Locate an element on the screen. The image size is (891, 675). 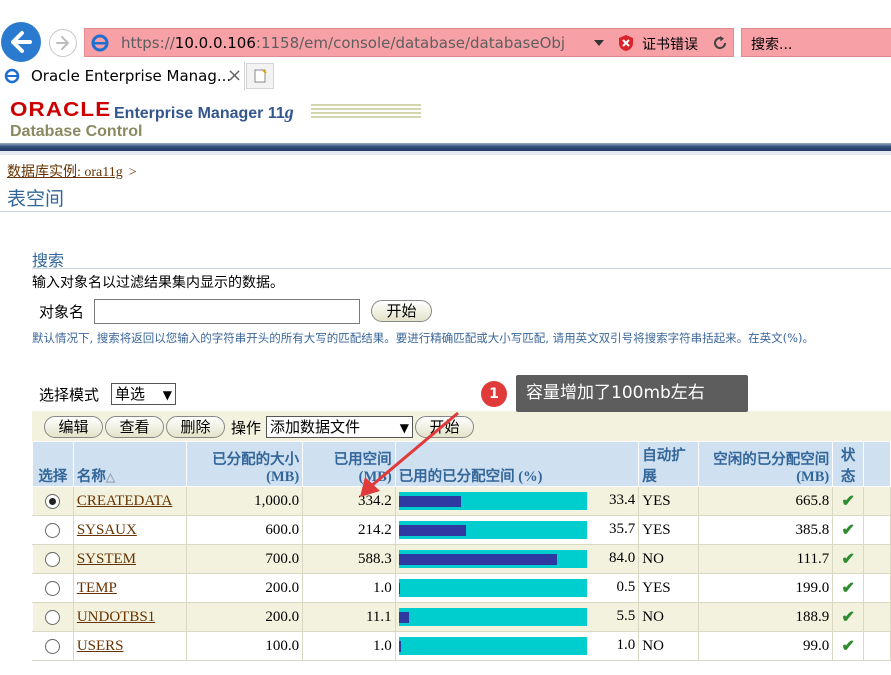
selection-mode-select: 单选 ▼ is located at coordinates (143, 394).